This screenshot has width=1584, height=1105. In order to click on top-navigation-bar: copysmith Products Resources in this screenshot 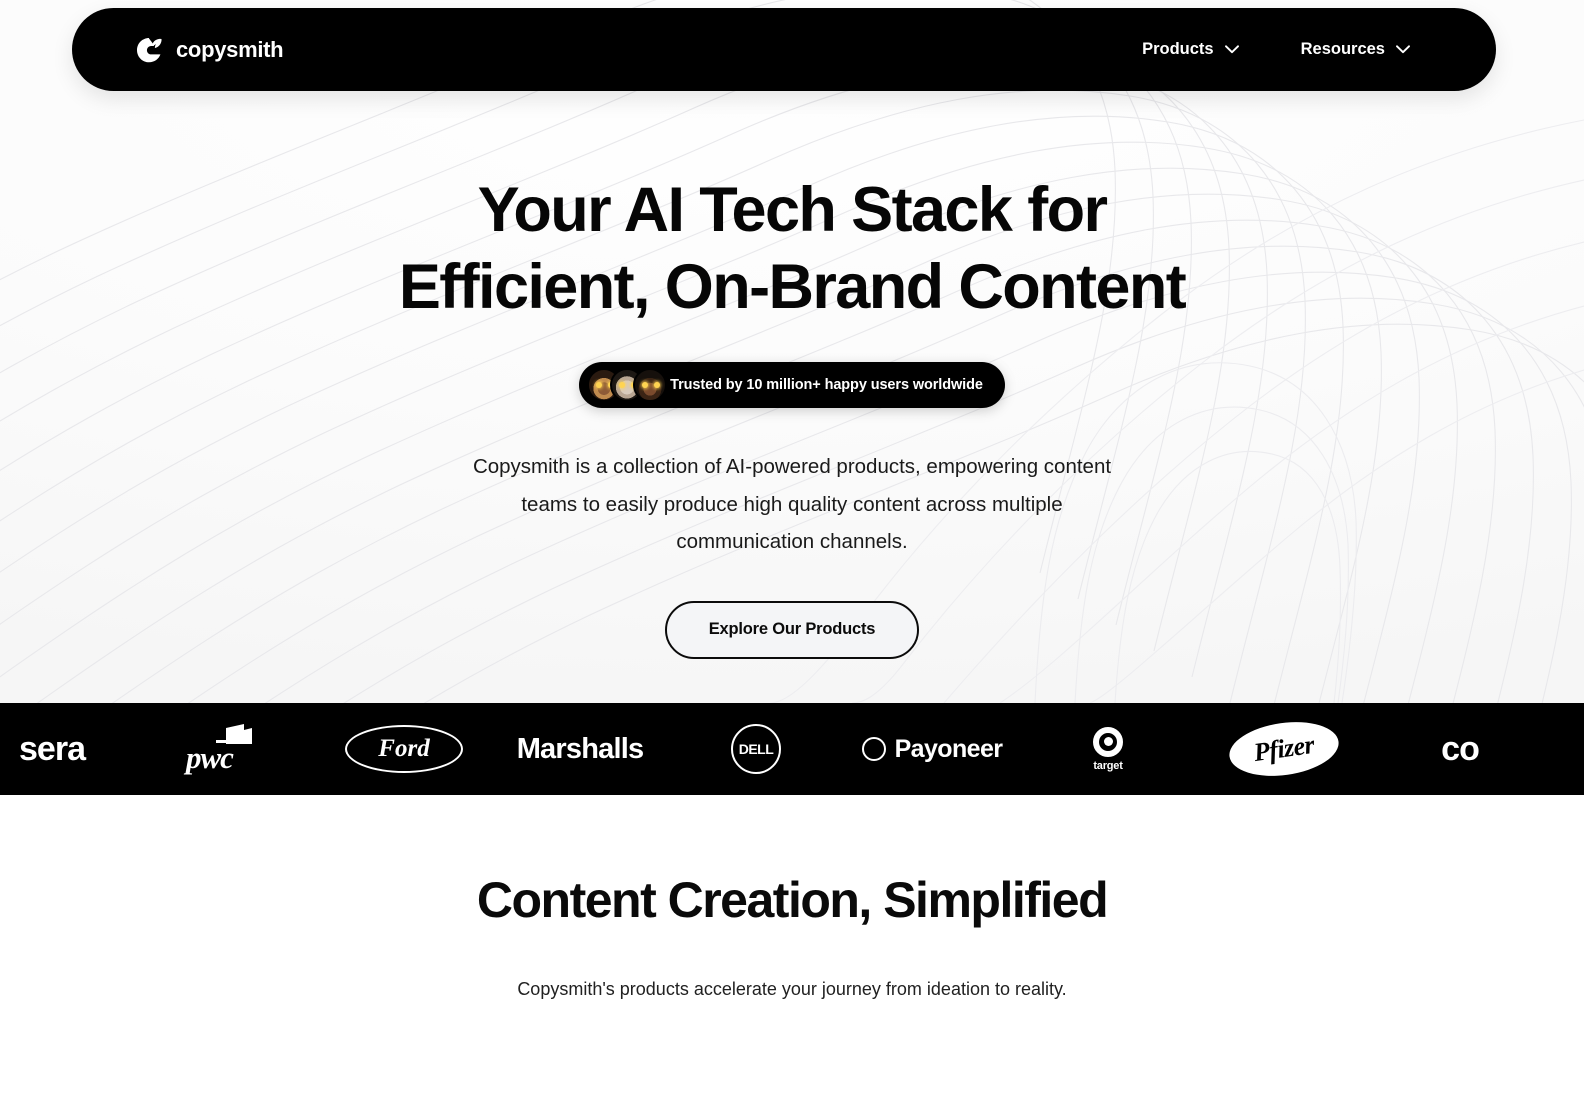, I will do `click(784, 49)`.